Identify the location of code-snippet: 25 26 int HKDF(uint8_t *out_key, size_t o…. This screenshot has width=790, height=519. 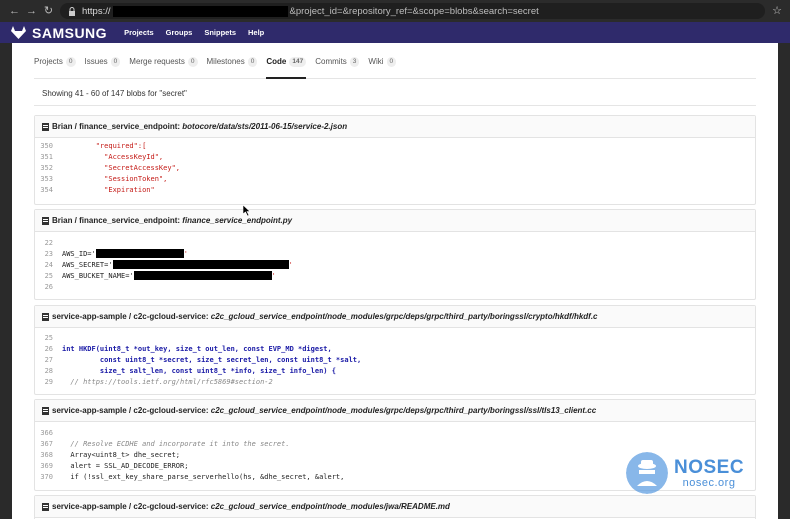
(395, 358).